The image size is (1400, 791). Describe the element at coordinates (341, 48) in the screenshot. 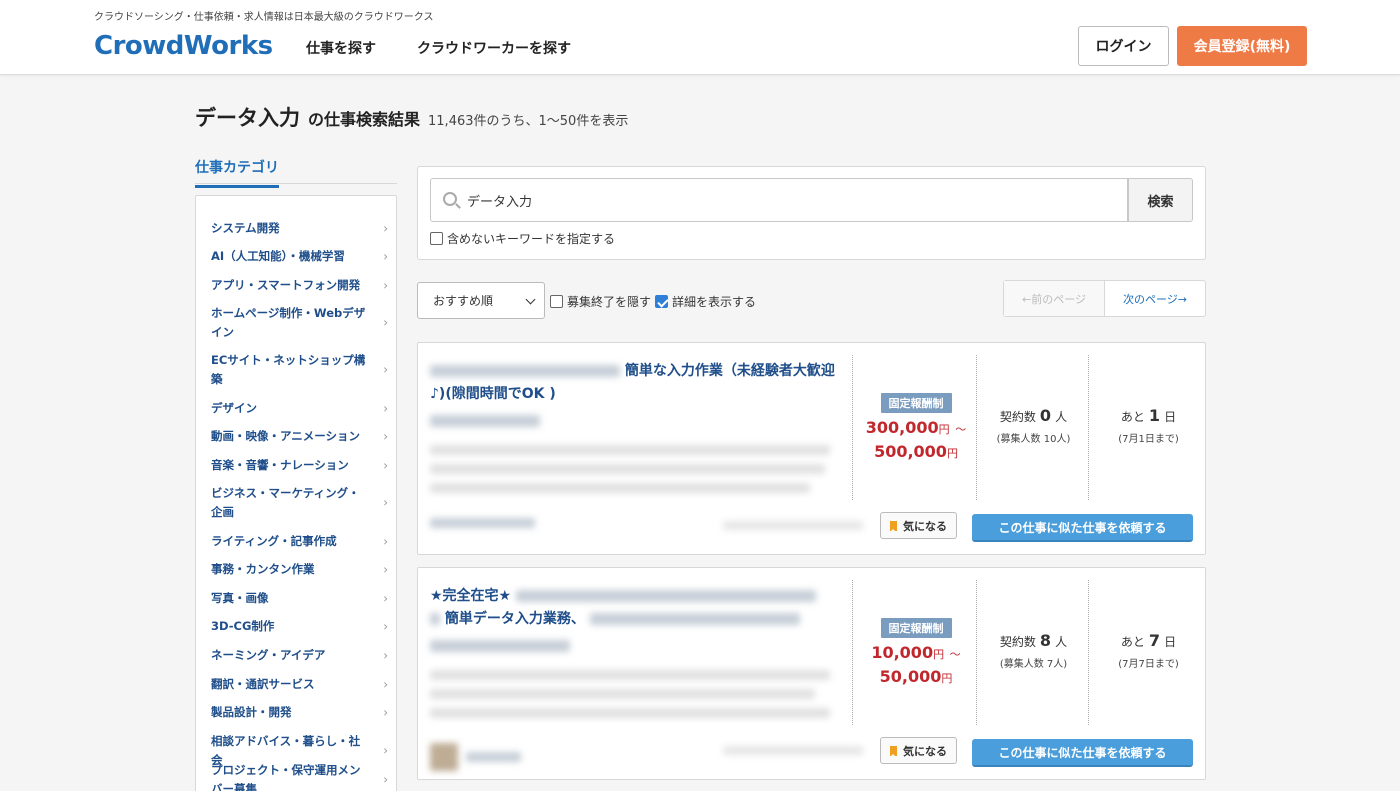

I see `nav-find-jobs: 仕事を探す` at that location.